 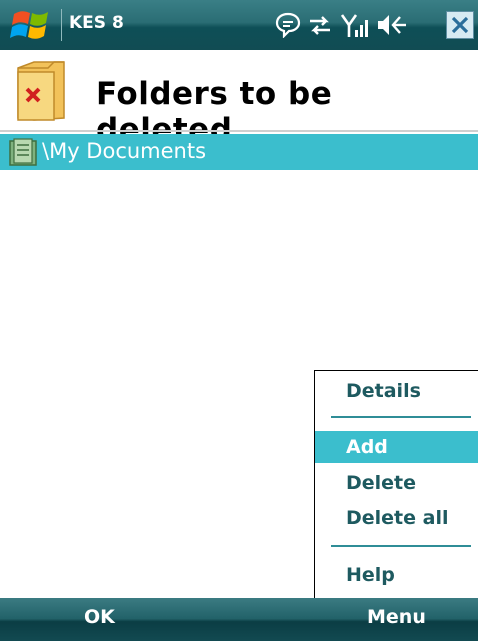 What do you see at coordinates (239, 152) in the screenshot?
I see `list-item: \My Documents` at bounding box center [239, 152].